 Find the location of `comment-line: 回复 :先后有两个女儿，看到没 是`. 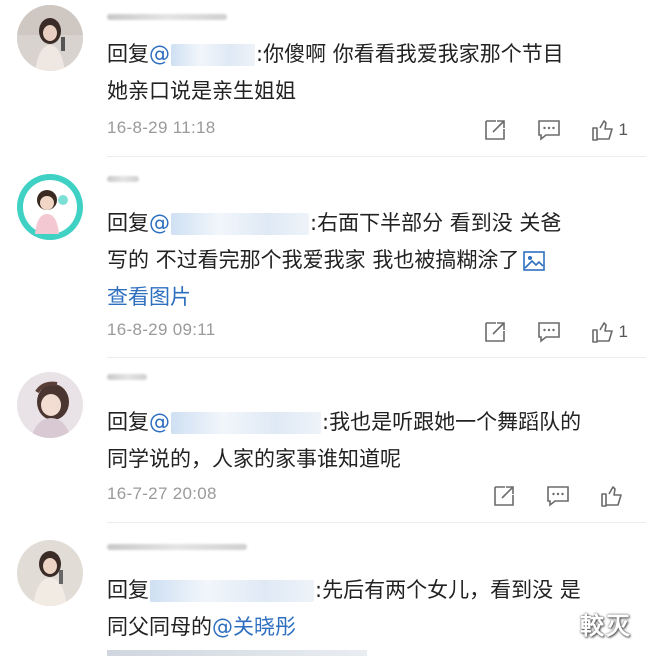

comment-line: 回复 :先后有两个女儿，看到没 是 is located at coordinates (367, 590).